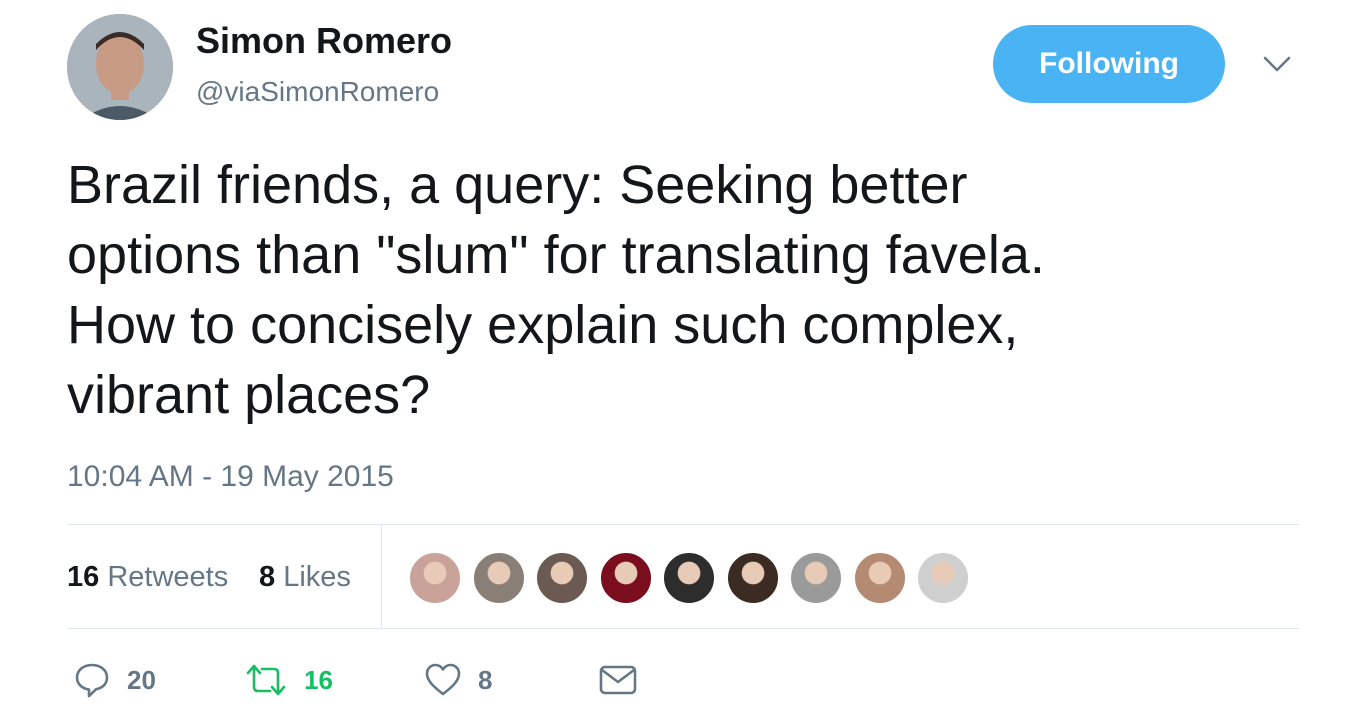  Describe the element at coordinates (485, 679) in the screenshot. I see `like-count: 8` at that location.